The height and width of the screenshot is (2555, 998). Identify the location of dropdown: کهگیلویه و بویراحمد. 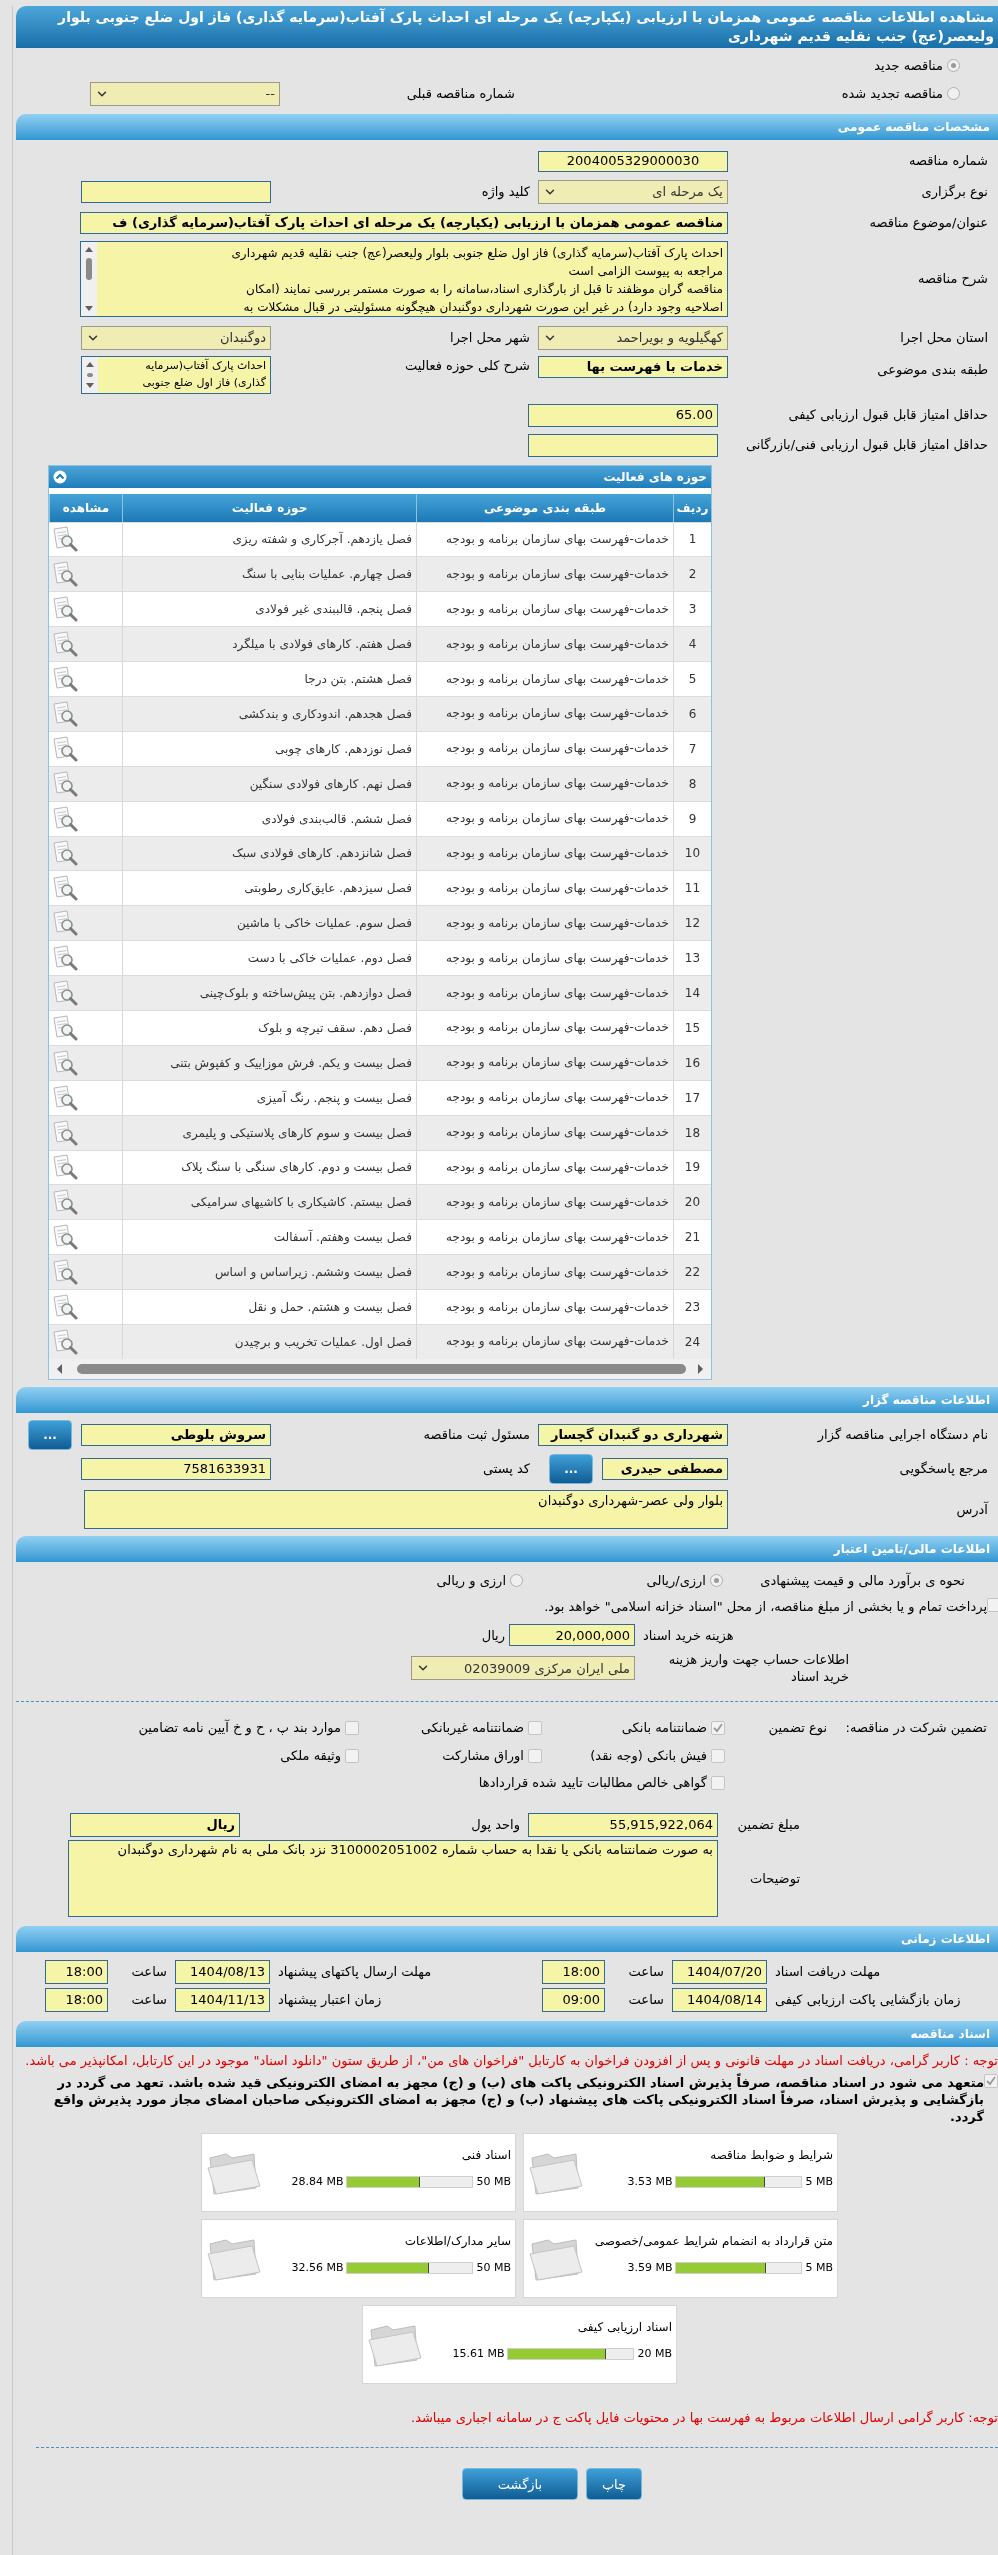
(633, 337).